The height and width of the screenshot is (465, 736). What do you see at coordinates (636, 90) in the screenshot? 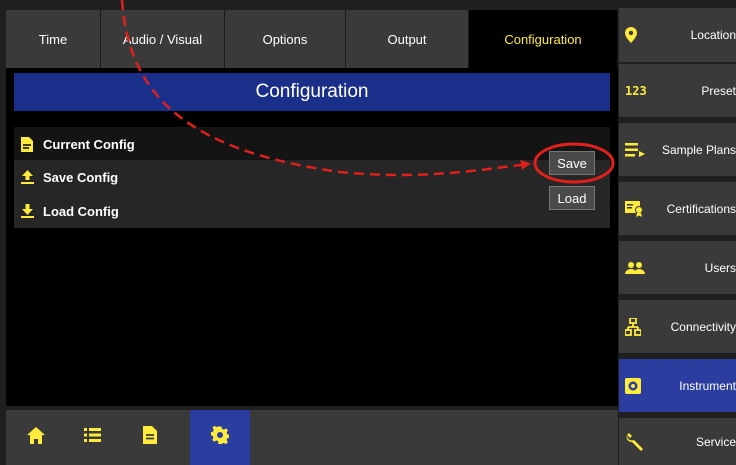
I see `123-icon: 123` at bounding box center [636, 90].